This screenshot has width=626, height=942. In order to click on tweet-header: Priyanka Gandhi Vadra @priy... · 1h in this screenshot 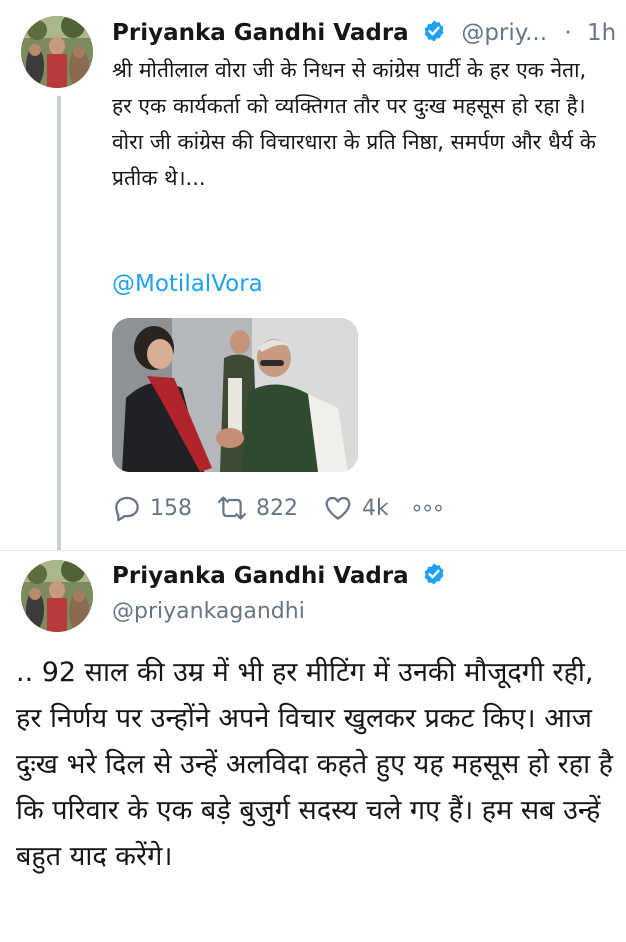, I will do `click(364, 34)`.